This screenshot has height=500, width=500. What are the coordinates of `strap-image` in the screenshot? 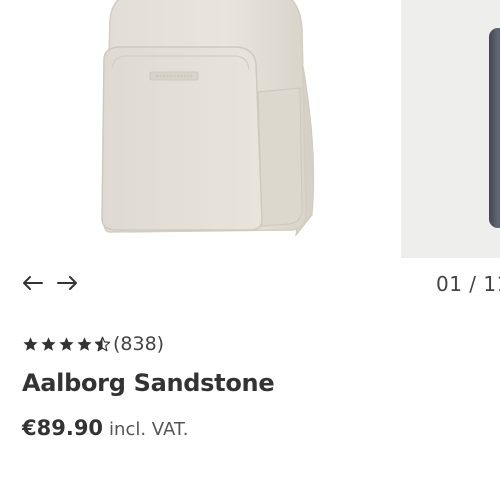 It's located at (494, 128).